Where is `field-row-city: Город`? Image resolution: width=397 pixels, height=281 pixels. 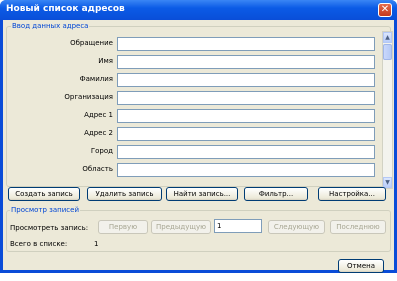
field-row-city: Город is located at coordinates (196, 152).